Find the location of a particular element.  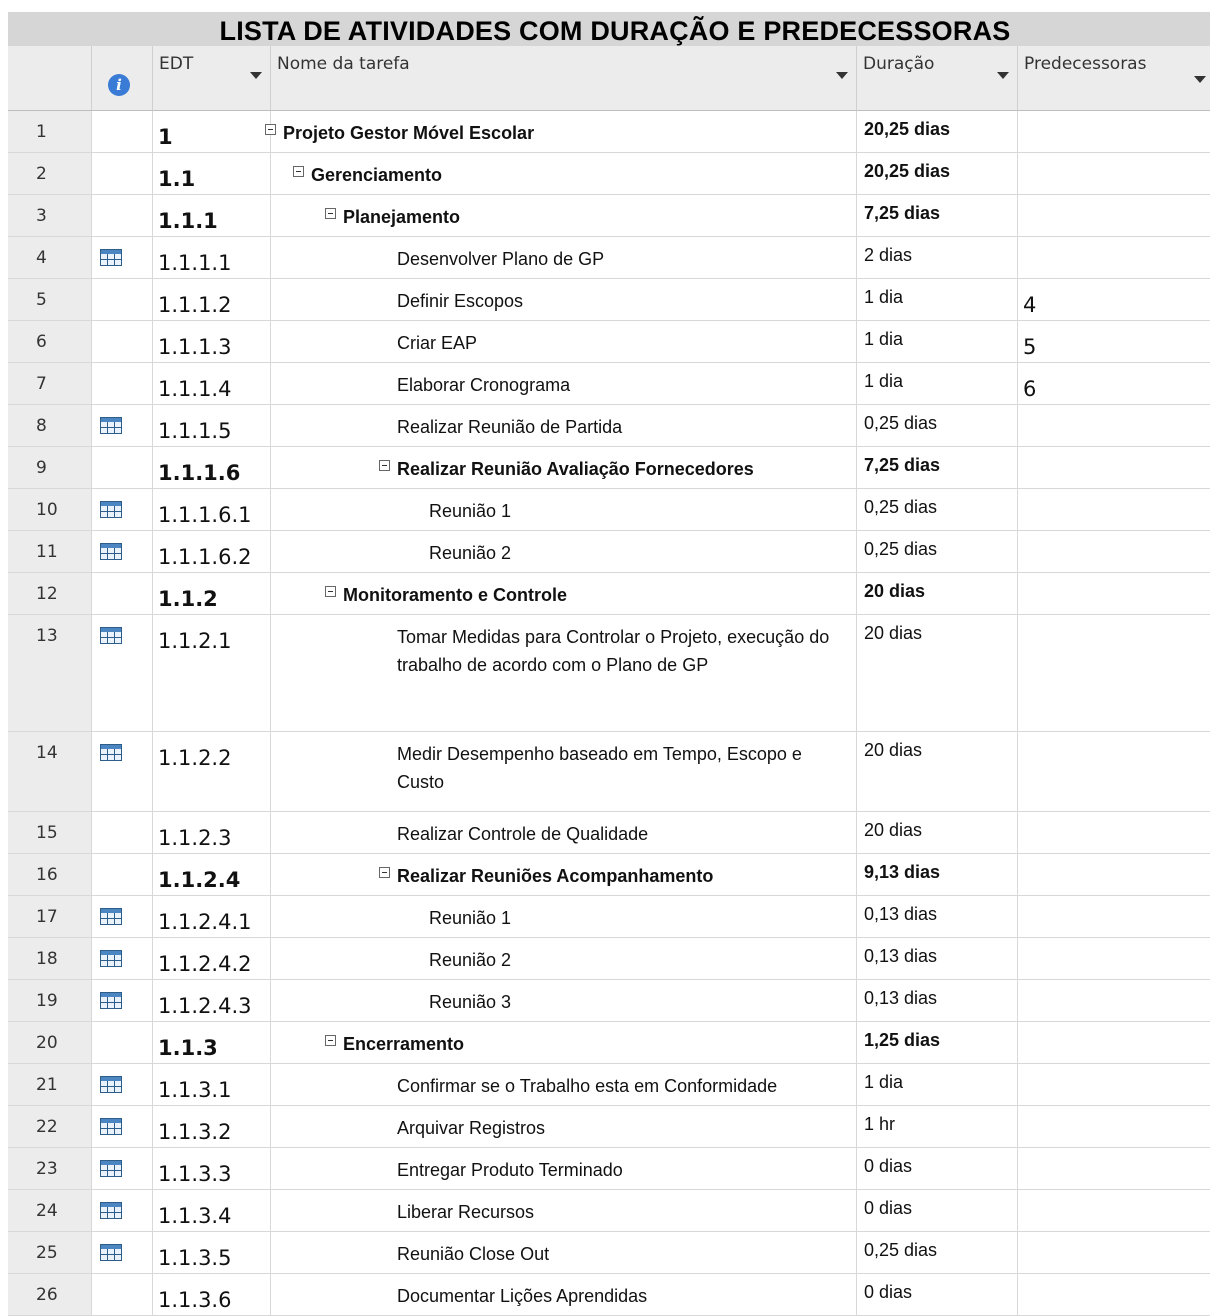

task-name-cell: Entregar Produto Terminado is located at coordinates (564, 1168).